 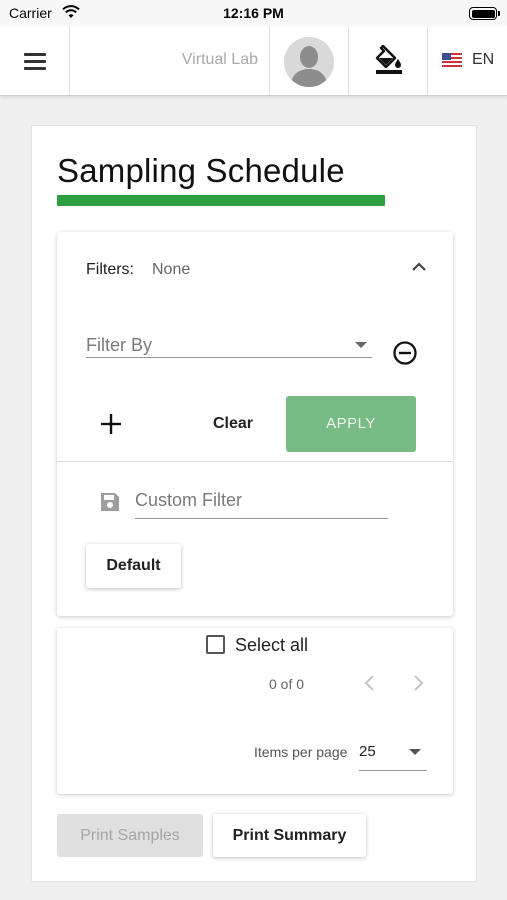 What do you see at coordinates (233, 424) in the screenshot?
I see `clear-button: Clear` at bounding box center [233, 424].